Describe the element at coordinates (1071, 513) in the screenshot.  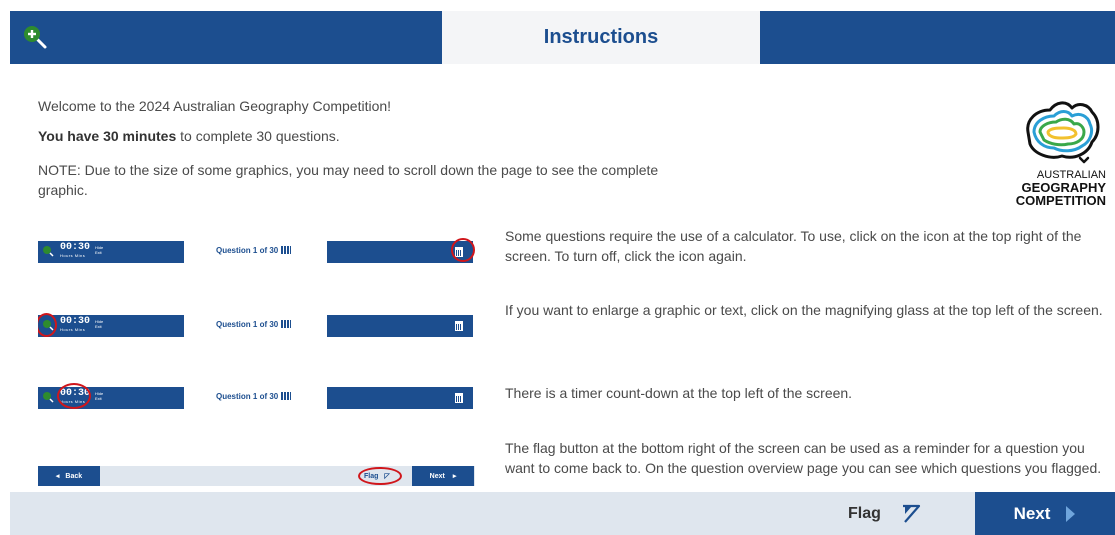
I see `chevron-right-icon` at that location.